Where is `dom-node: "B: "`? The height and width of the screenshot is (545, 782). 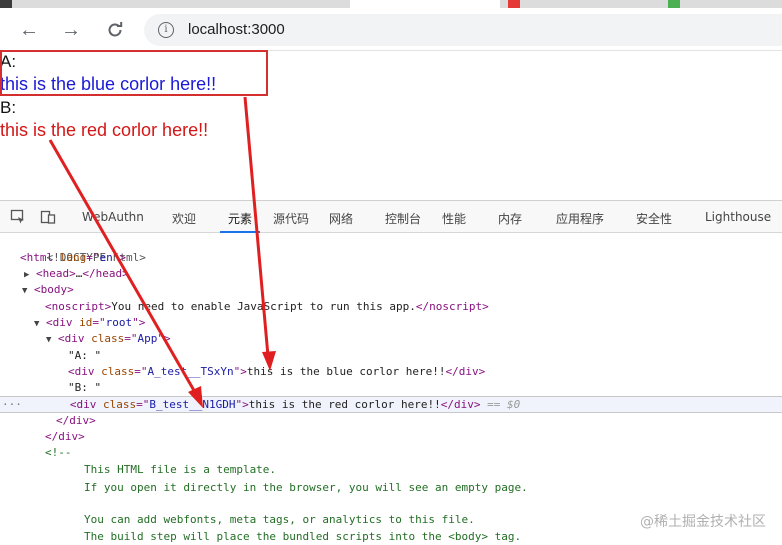 dom-node: "B: " is located at coordinates (391, 388).